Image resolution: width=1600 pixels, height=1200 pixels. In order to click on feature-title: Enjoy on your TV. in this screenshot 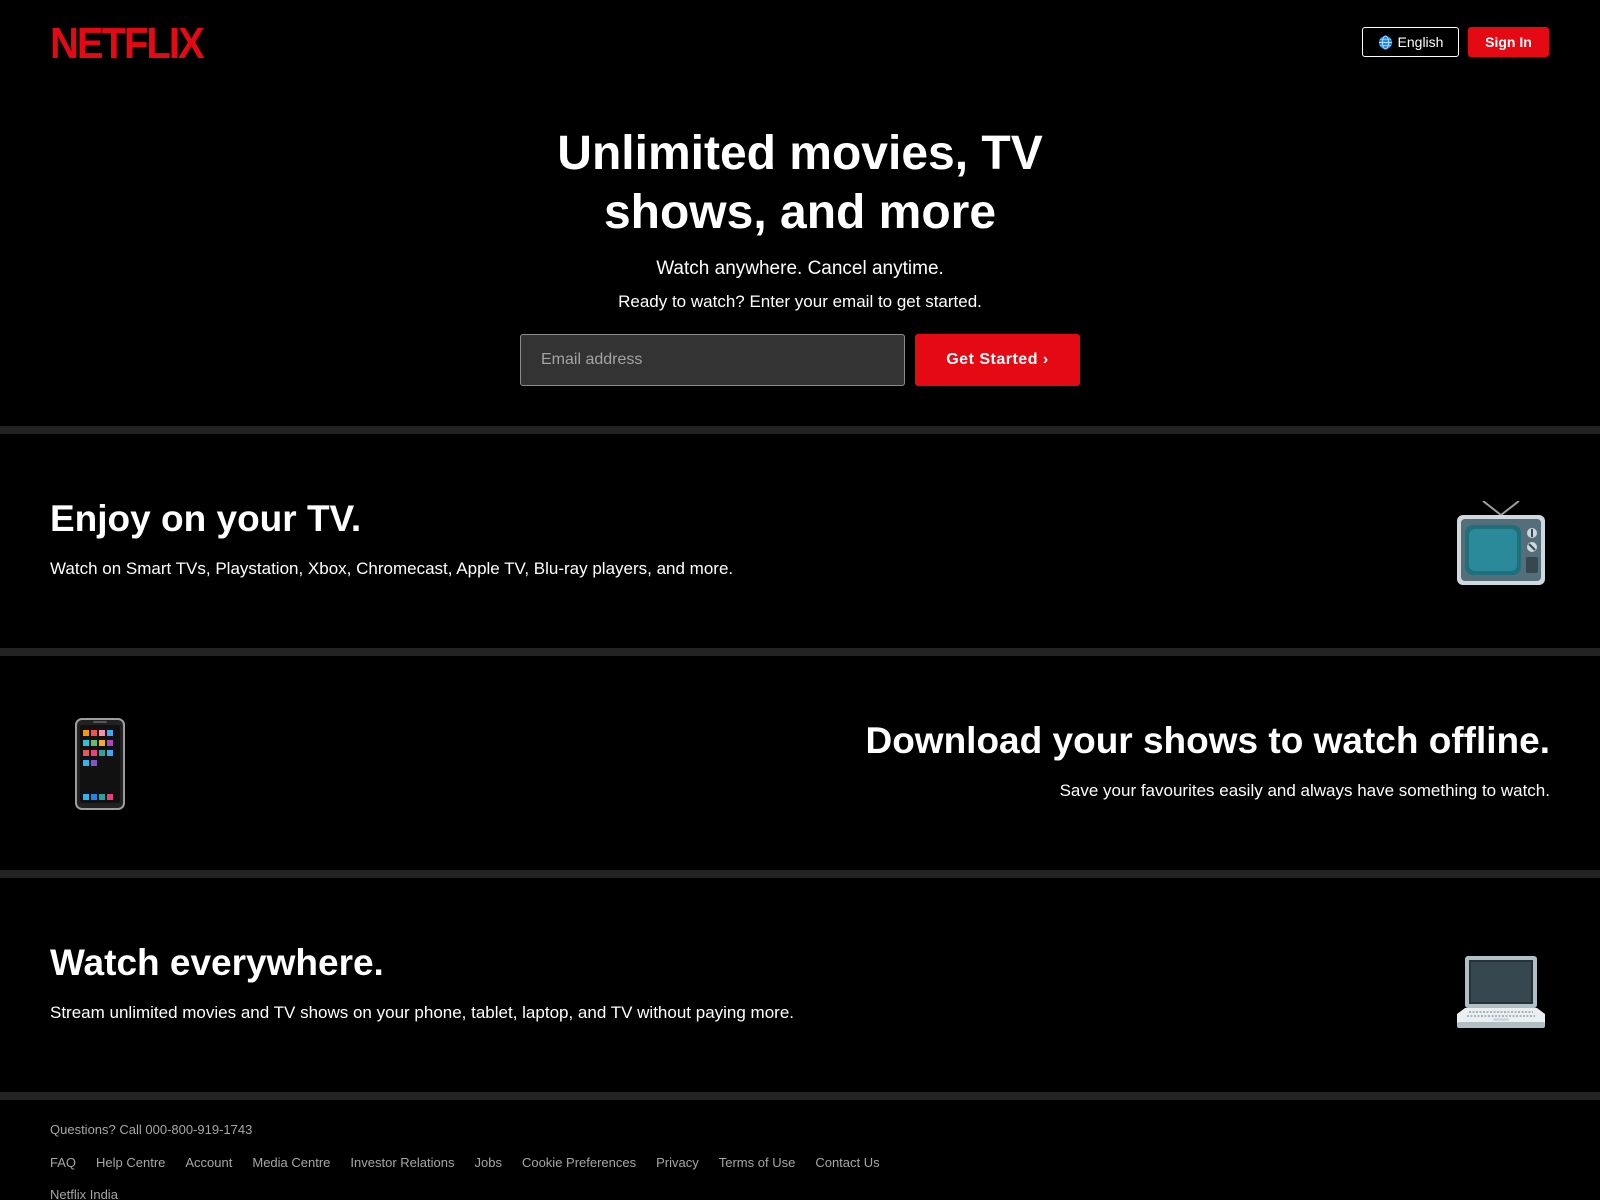, I will do `click(206, 518)`.